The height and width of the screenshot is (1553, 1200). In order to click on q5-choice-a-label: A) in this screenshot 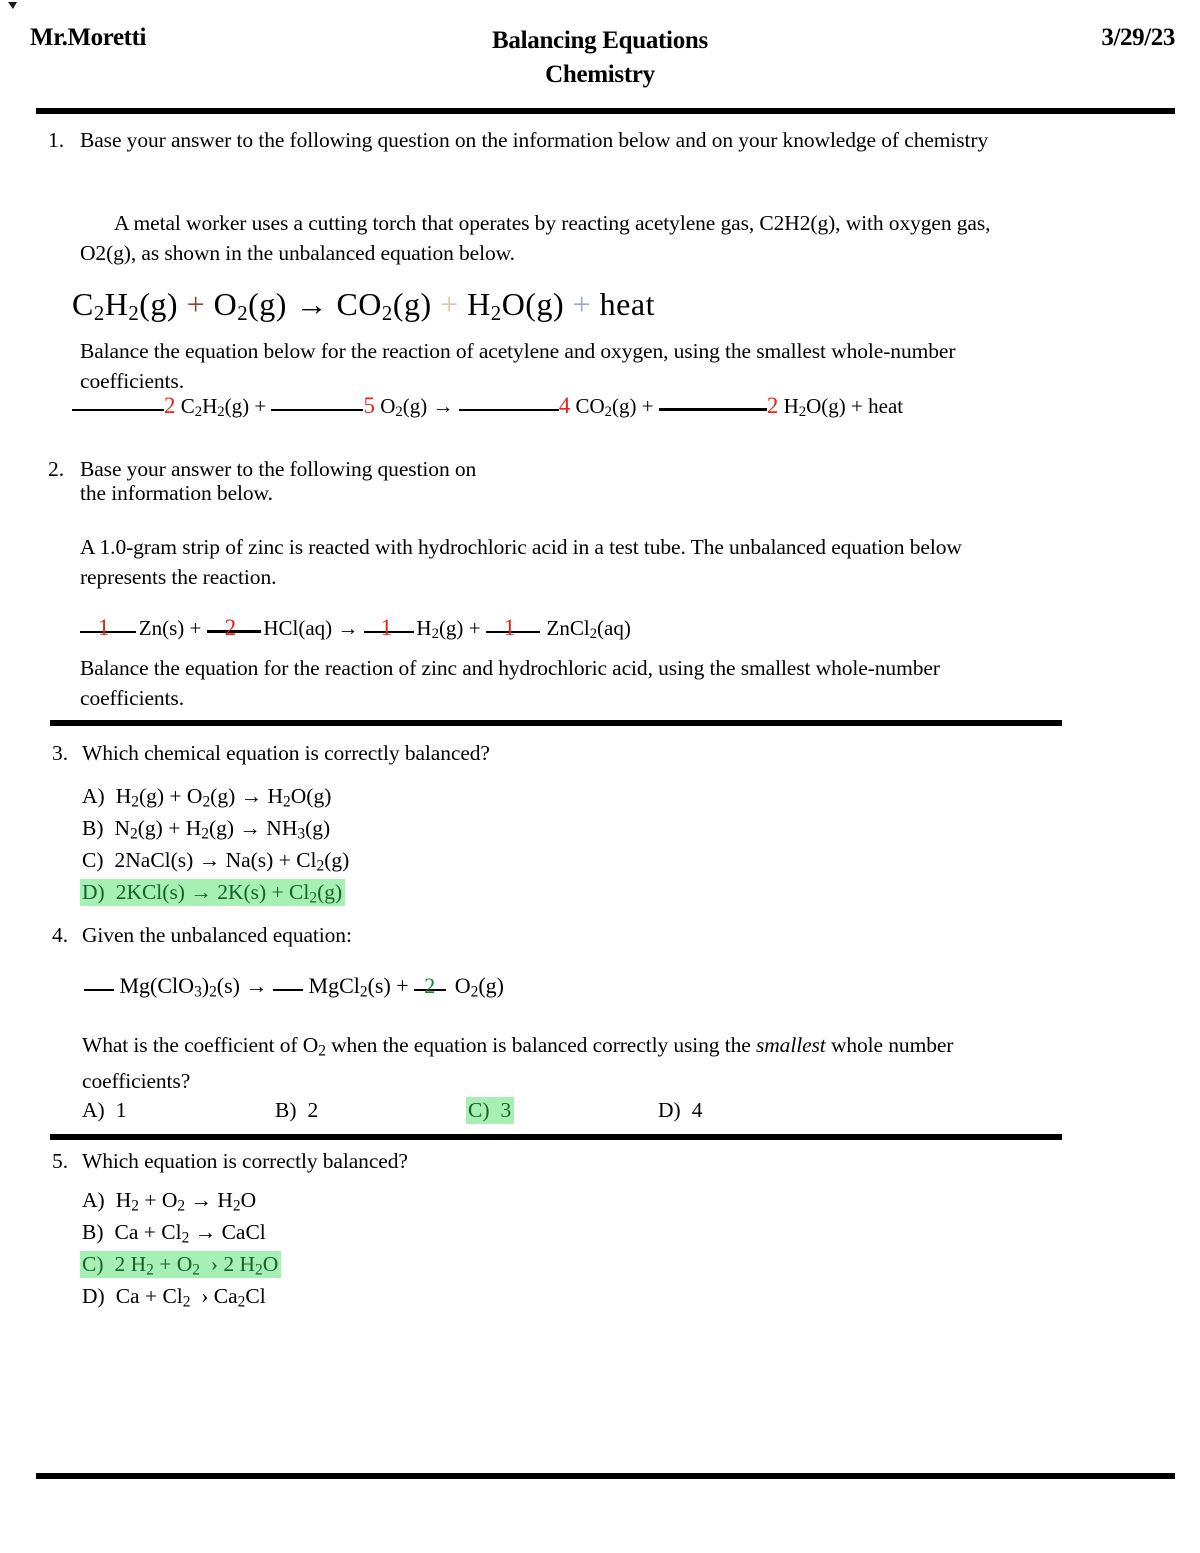, I will do `click(93, 1200)`.